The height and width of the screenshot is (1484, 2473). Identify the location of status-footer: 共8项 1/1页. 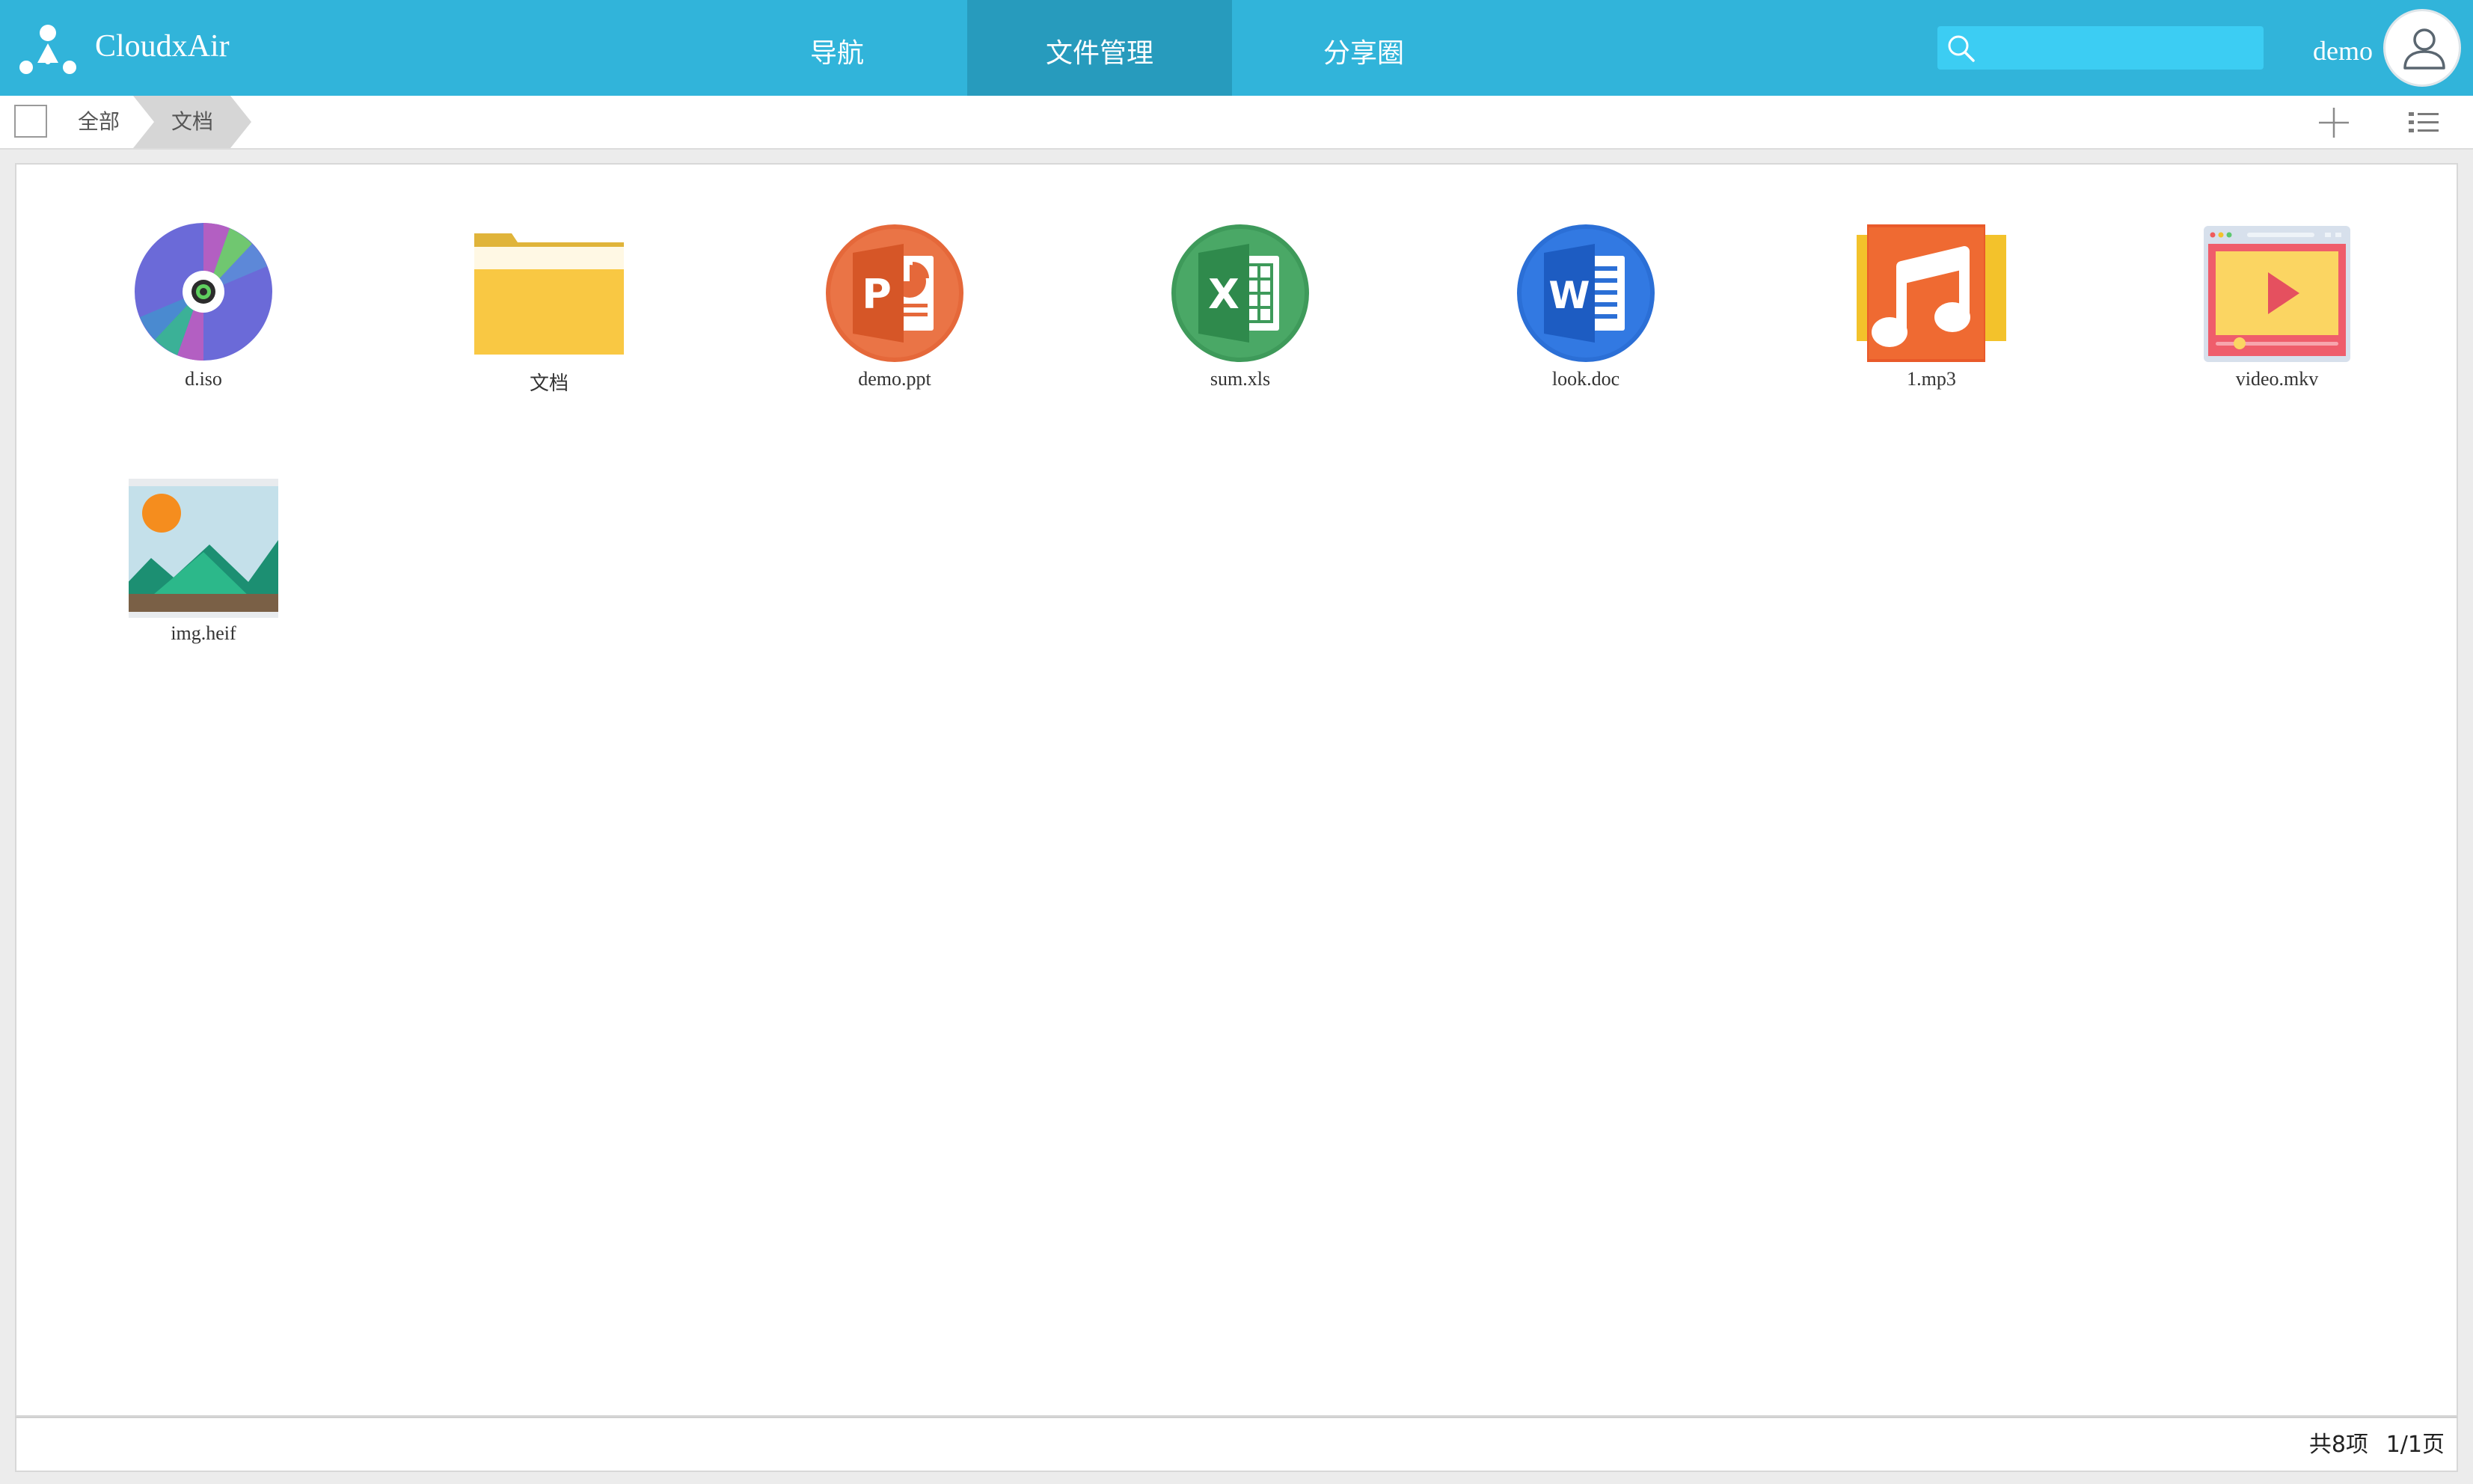
(1236, 1444).